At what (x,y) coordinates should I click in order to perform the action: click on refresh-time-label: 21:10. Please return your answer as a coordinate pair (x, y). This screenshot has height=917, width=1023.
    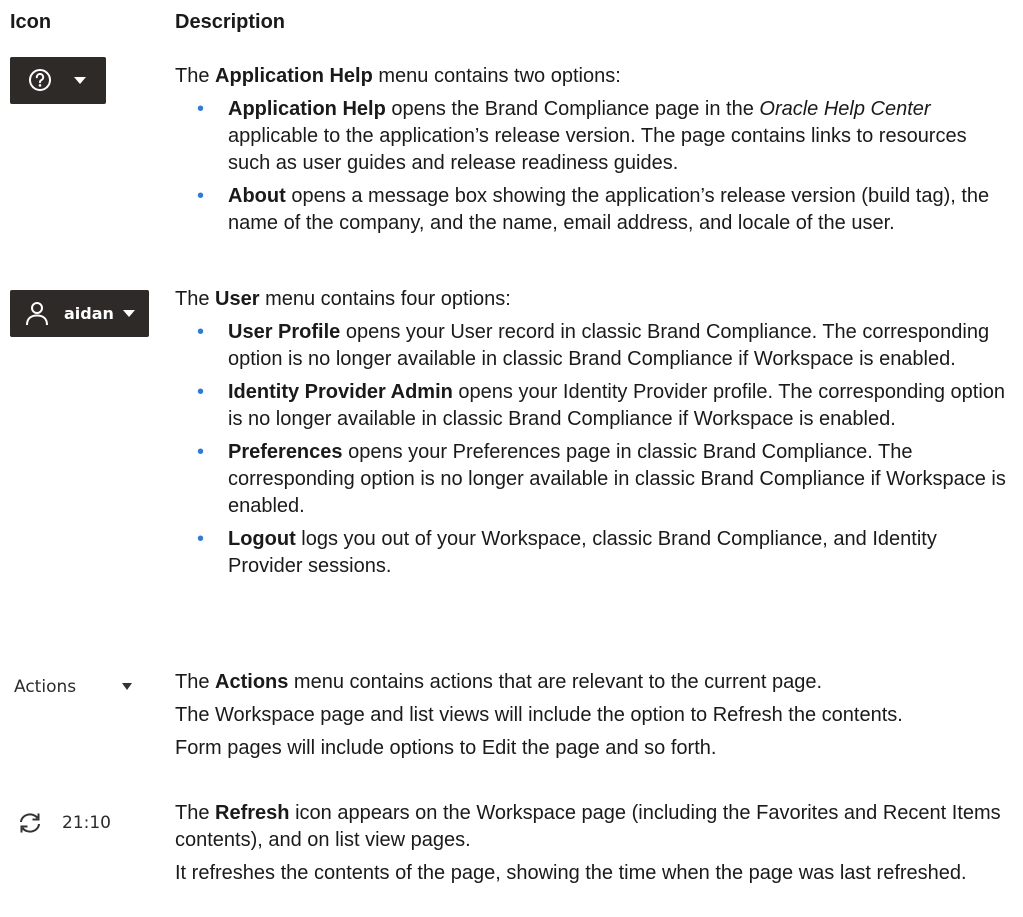
    Looking at the image, I should click on (86, 823).